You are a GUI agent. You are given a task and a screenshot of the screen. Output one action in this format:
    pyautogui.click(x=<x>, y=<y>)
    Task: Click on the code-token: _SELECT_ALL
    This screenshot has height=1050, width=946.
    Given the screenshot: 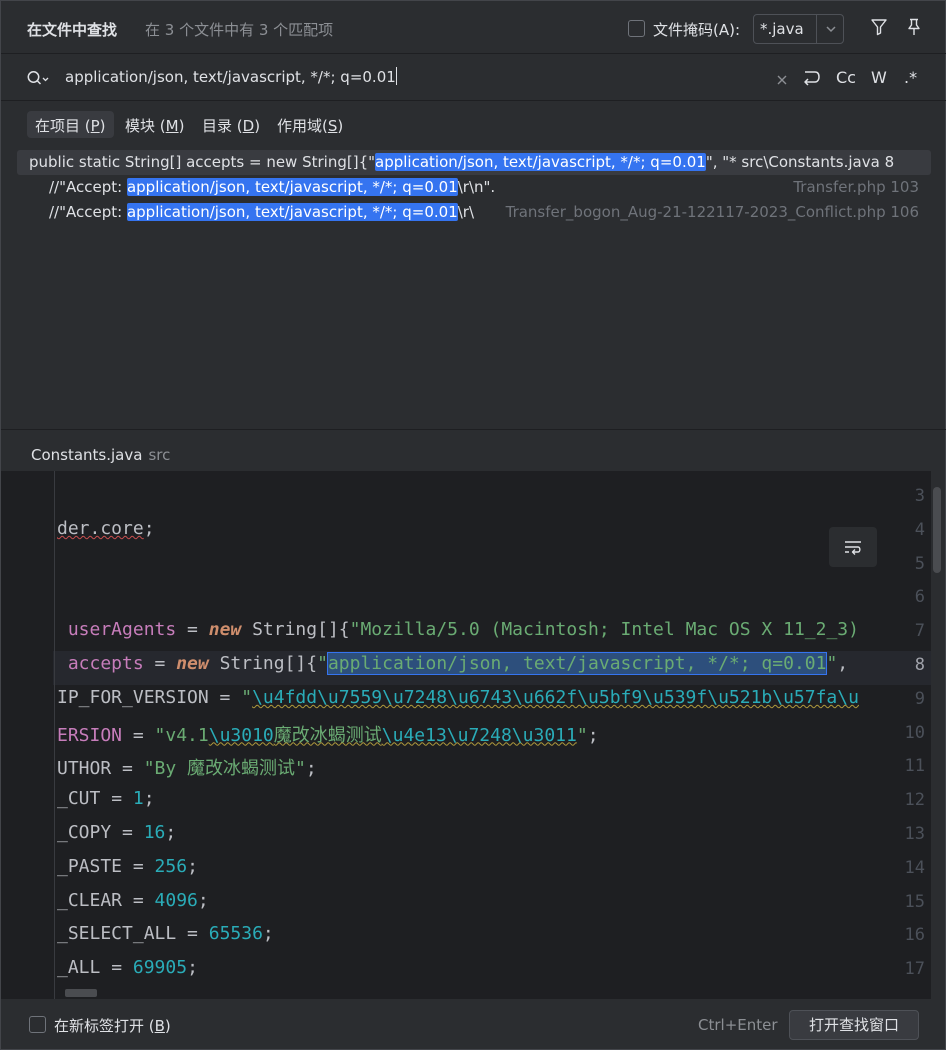 What is the action you would take?
    pyautogui.click(x=117, y=934)
    